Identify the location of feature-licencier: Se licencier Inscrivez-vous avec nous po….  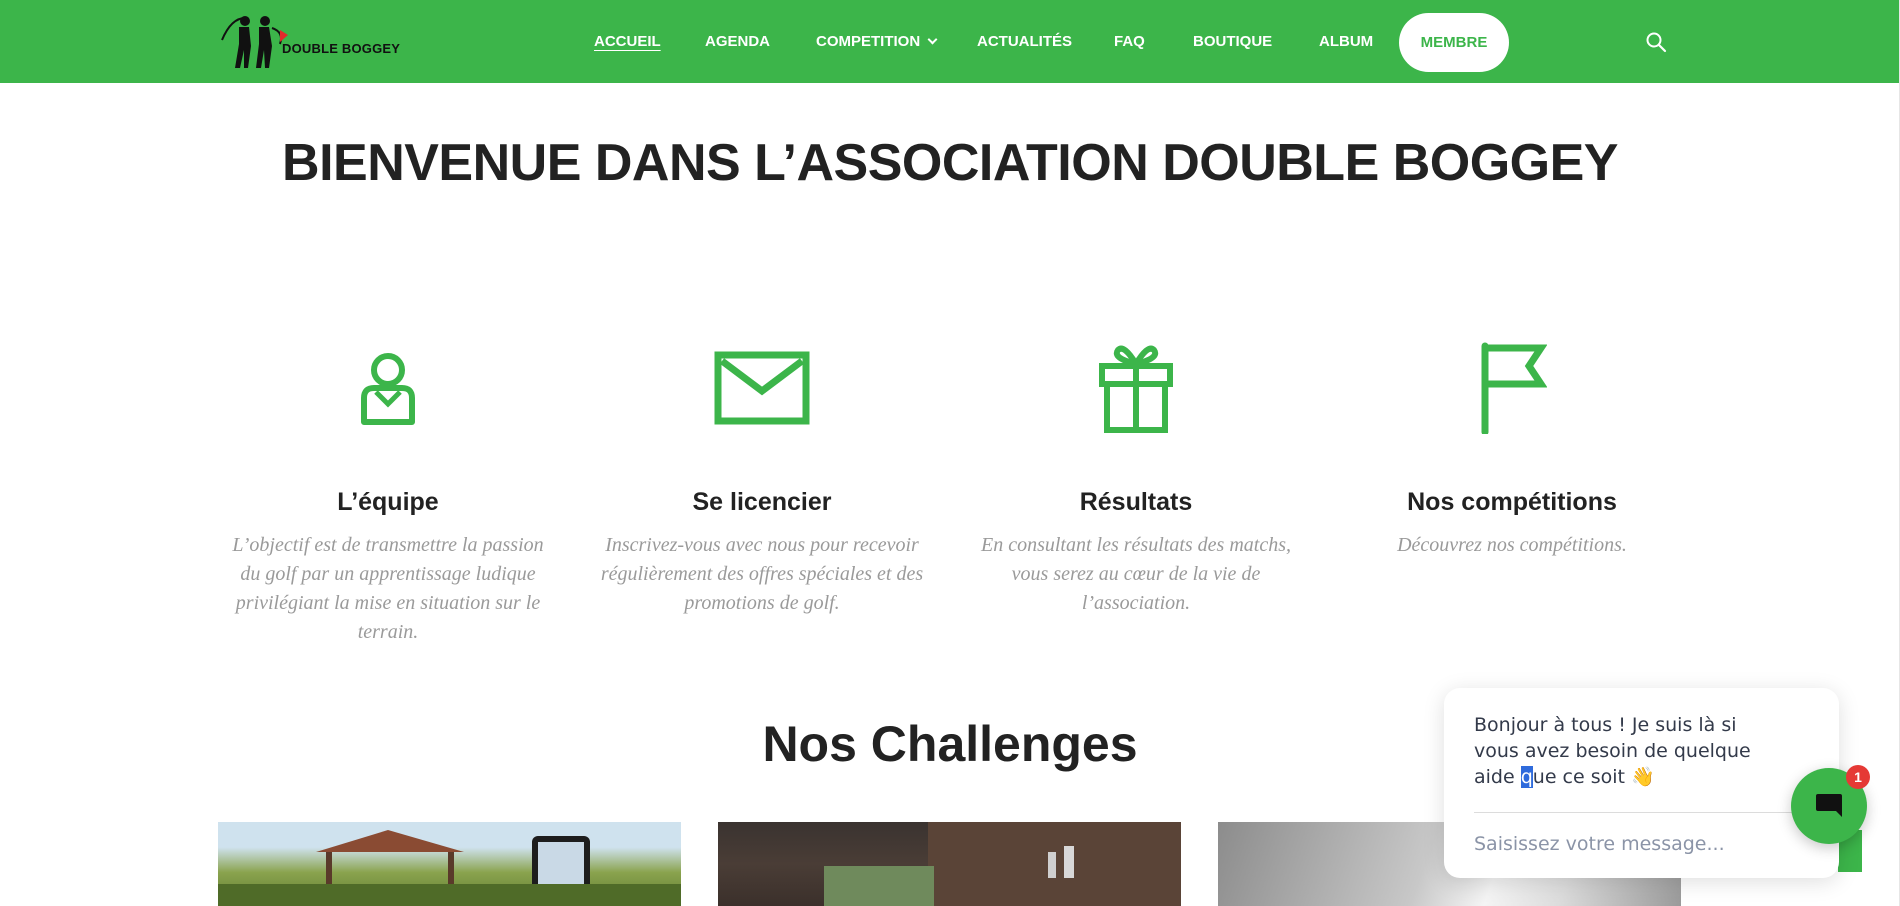
(762, 479).